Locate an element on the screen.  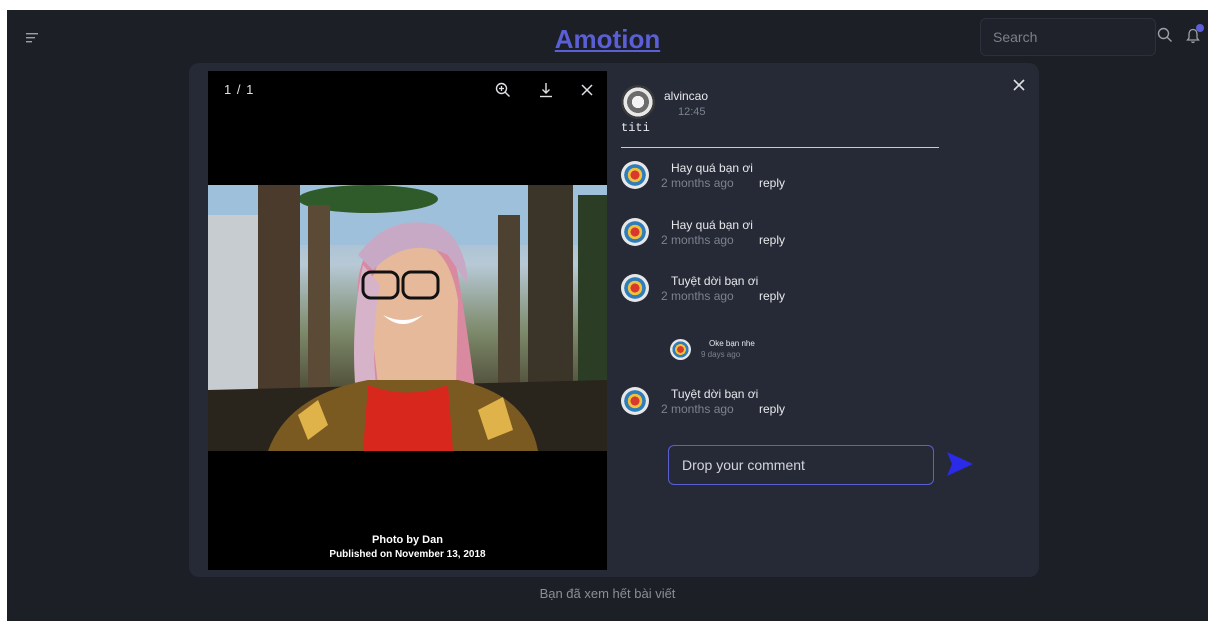
reply-avatar is located at coordinates (680, 349).